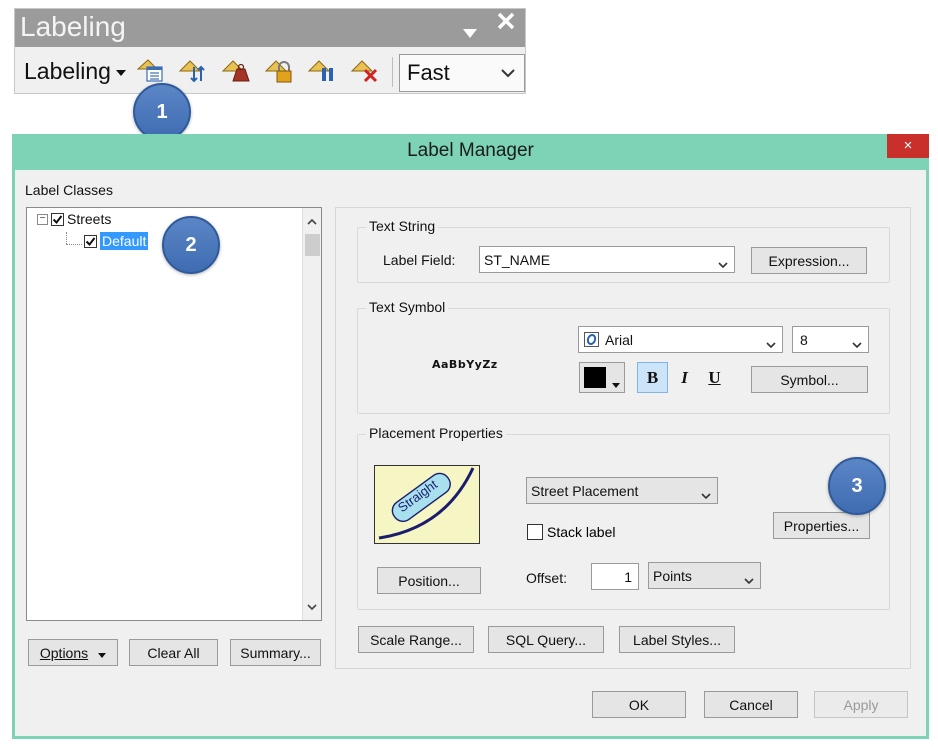 Image resolution: width=938 pixels, height=747 pixels. Describe the element at coordinates (619, 340) in the screenshot. I see `font-value: Arial` at that location.